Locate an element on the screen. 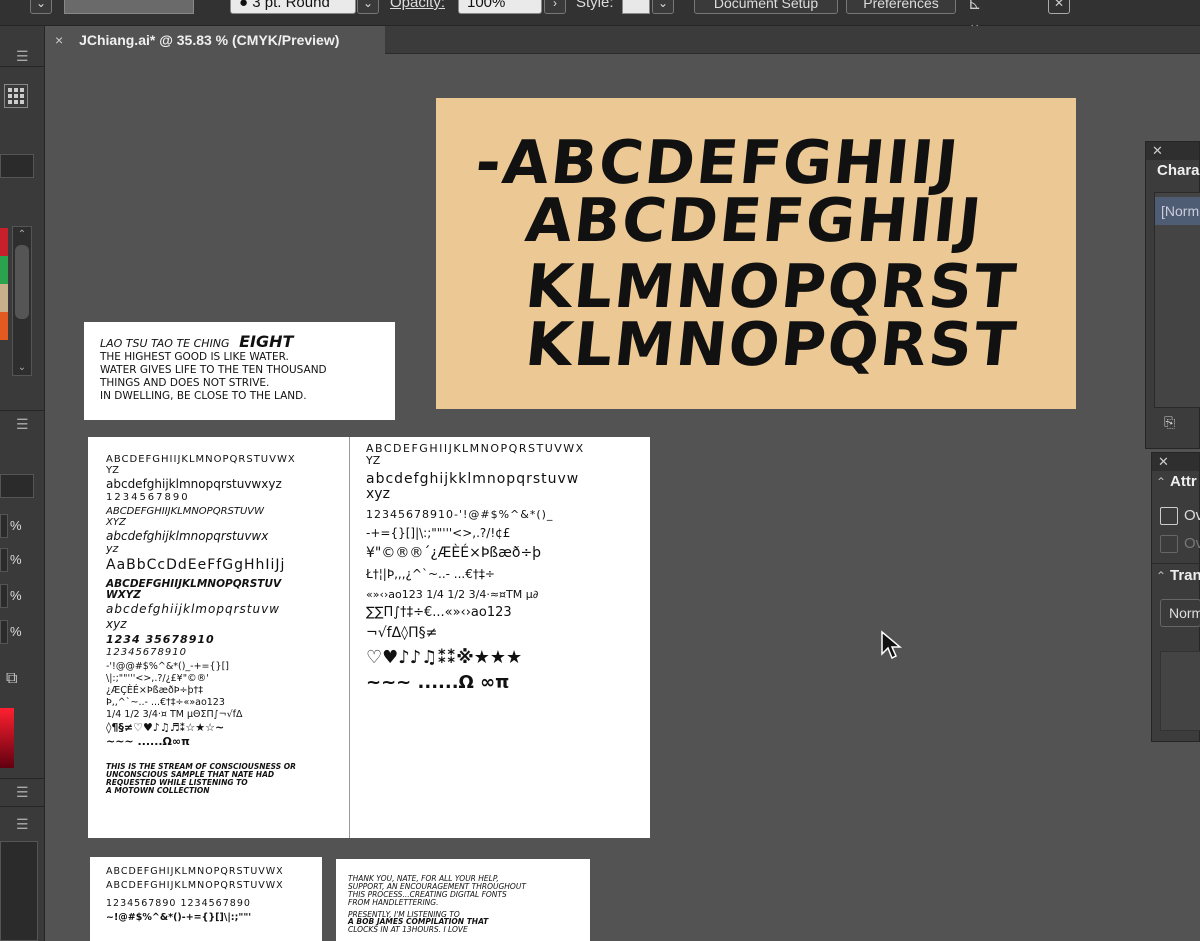  opacity-arrow-button: › is located at coordinates (555, 7).